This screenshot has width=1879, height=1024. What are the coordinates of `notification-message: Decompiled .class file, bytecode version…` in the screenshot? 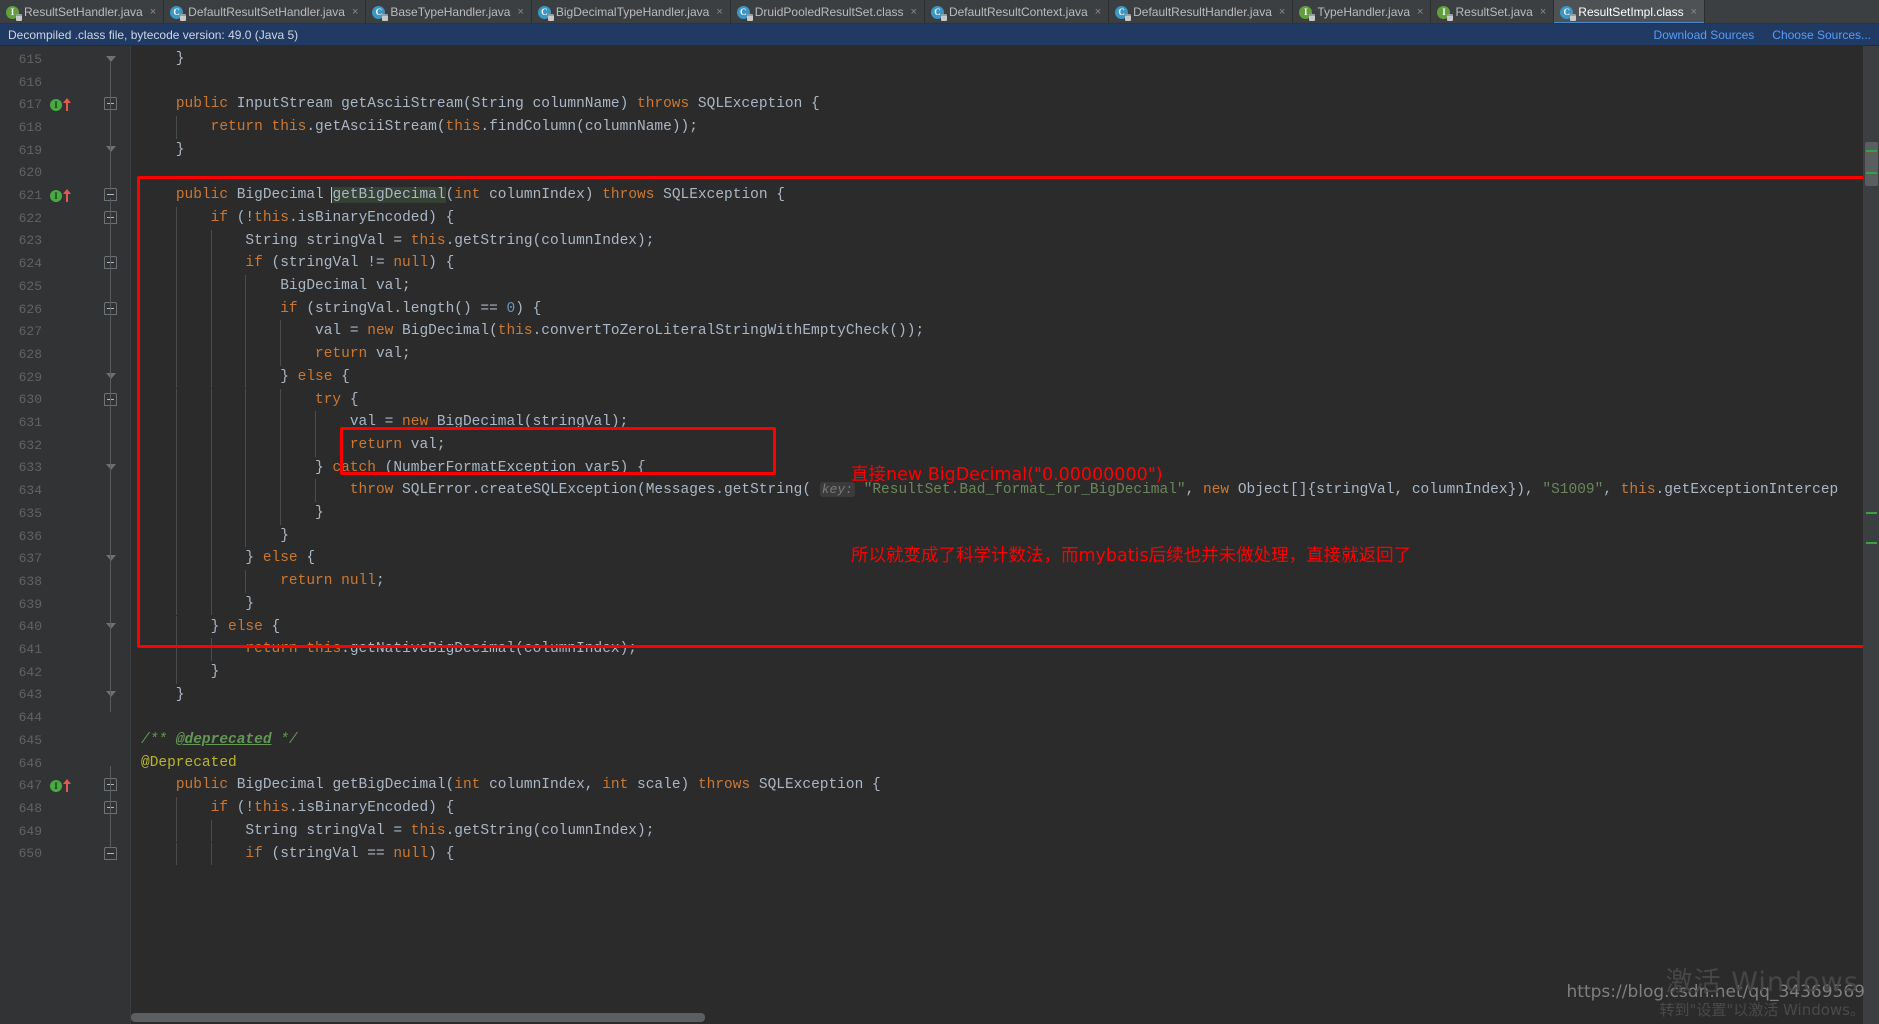 It's located at (153, 34).